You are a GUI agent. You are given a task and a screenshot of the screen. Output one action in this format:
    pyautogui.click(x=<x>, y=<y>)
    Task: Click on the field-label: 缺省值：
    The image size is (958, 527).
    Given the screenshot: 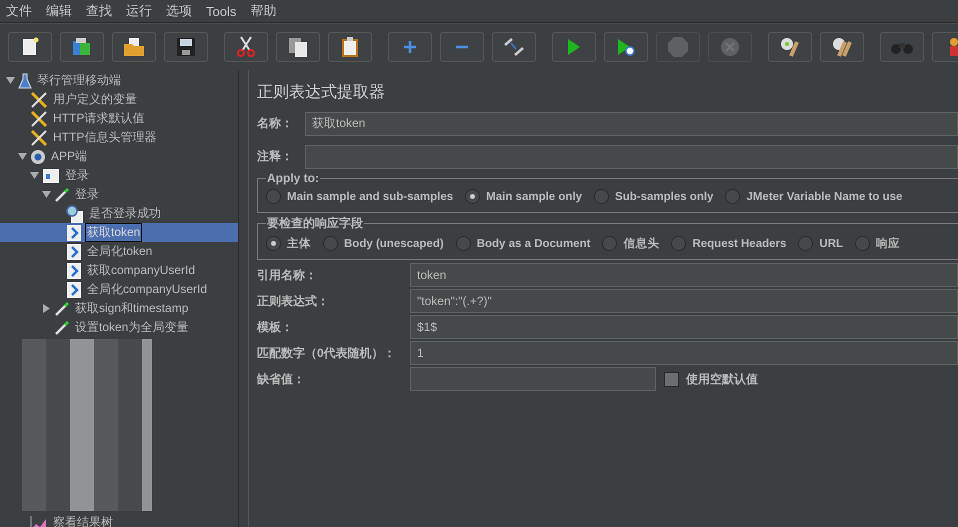 What is the action you would take?
    pyautogui.click(x=281, y=379)
    